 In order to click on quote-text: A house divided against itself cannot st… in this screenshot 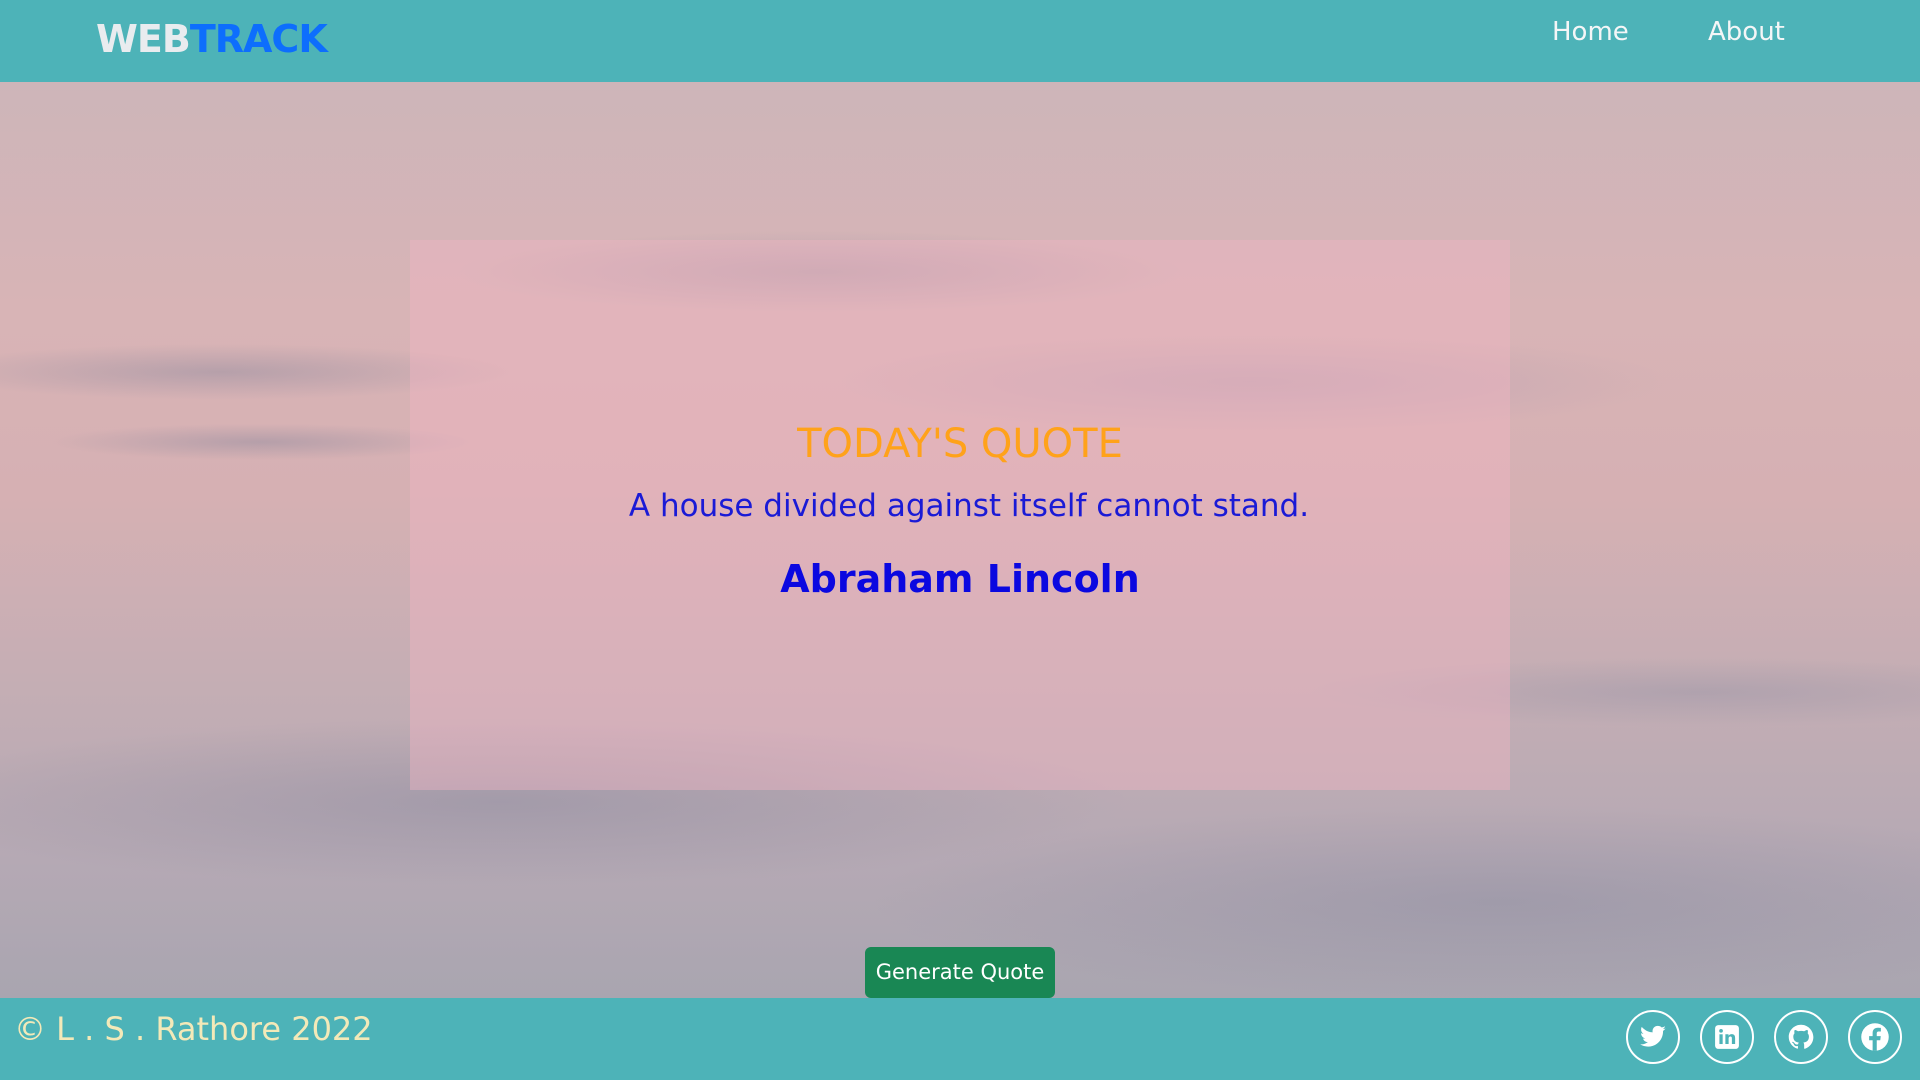, I will do `click(969, 506)`.